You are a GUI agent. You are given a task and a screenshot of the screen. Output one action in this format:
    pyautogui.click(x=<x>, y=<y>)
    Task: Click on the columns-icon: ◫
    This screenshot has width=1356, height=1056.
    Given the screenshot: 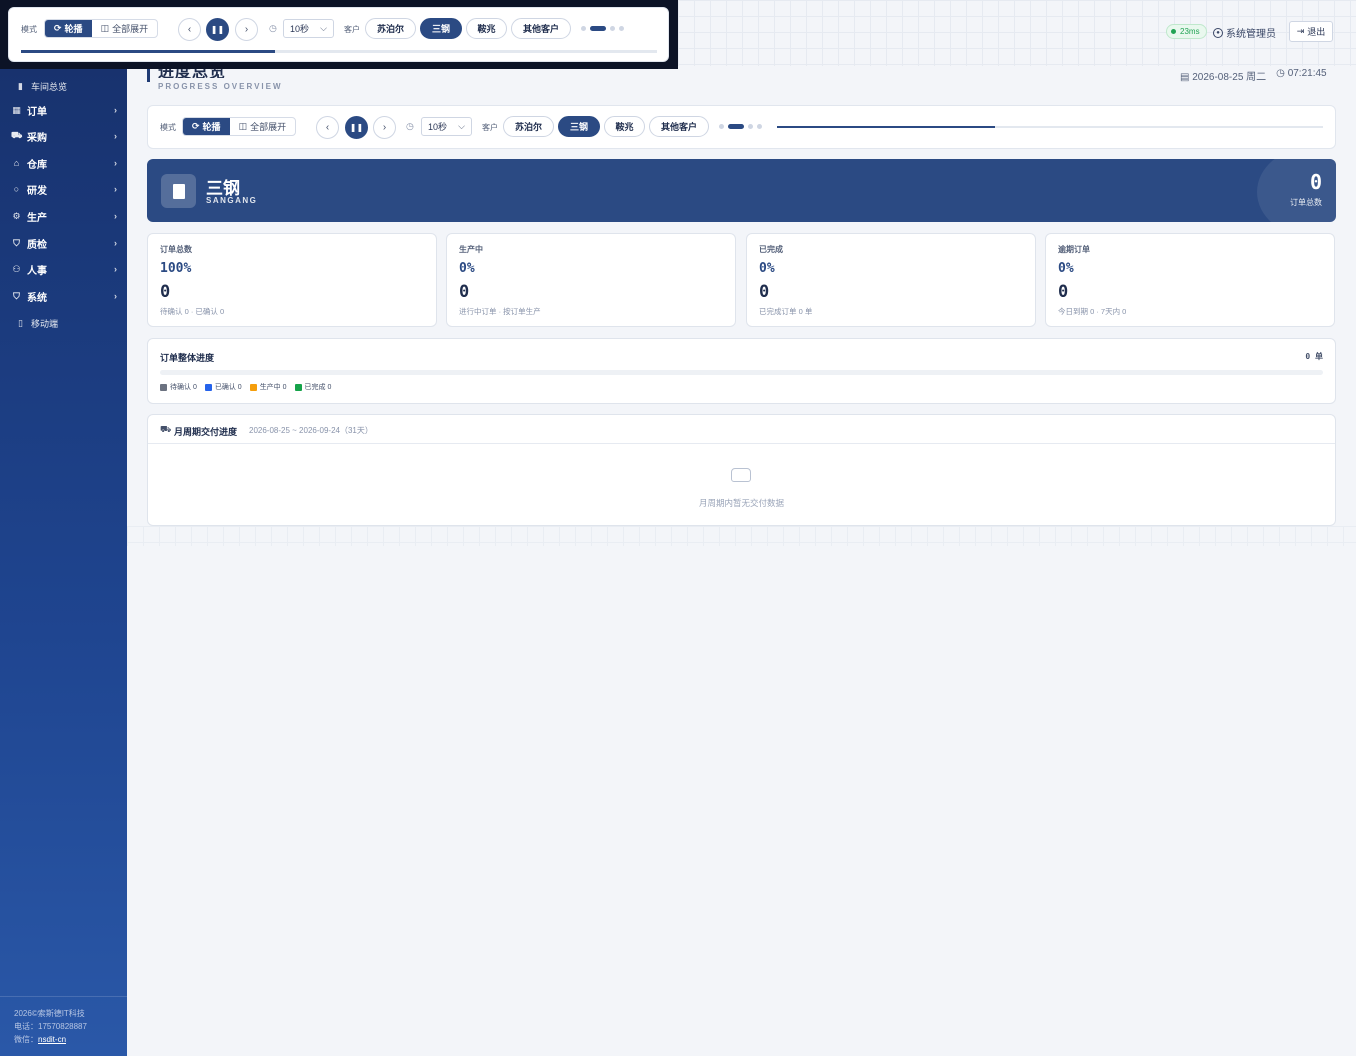 What is the action you would take?
    pyautogui.click(x=243, y=126)
    